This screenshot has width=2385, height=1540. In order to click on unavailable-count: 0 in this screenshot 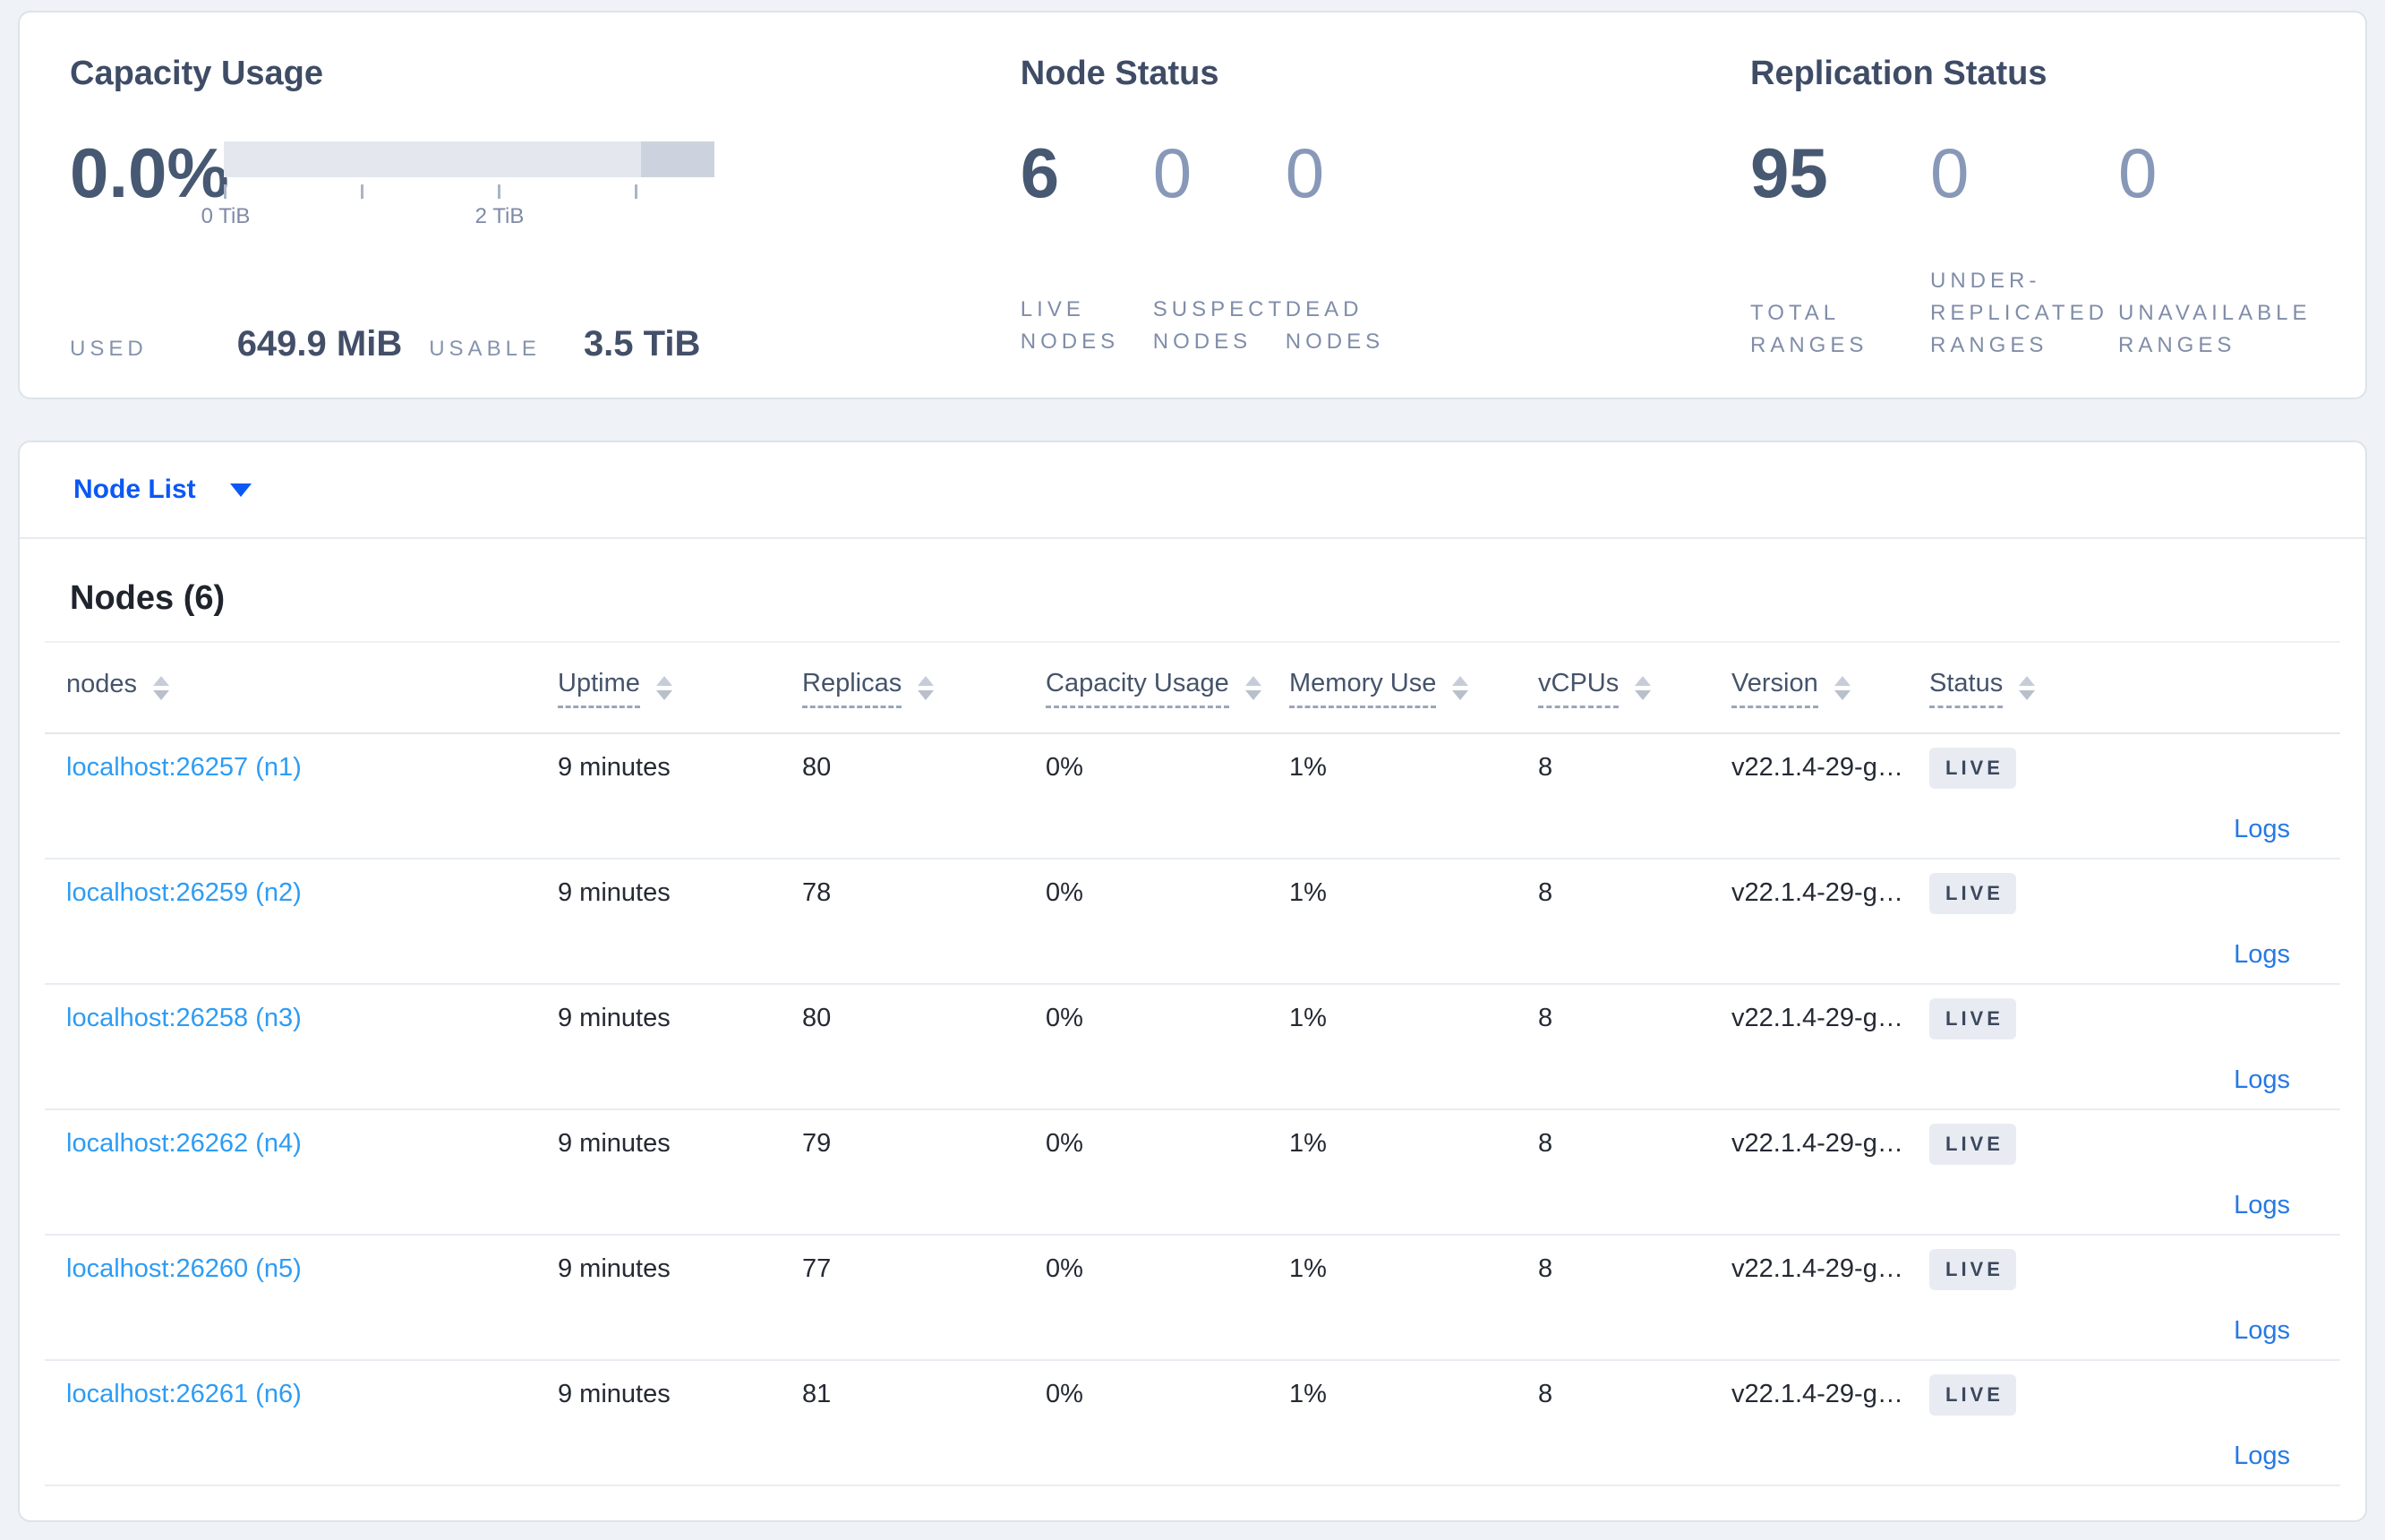, I will do `click(2138, 172)`.